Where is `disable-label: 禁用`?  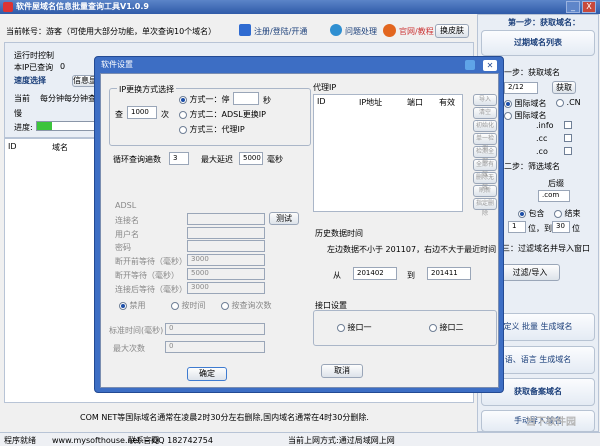 disable-label: 禁用 is located at coordinates (137, 305).